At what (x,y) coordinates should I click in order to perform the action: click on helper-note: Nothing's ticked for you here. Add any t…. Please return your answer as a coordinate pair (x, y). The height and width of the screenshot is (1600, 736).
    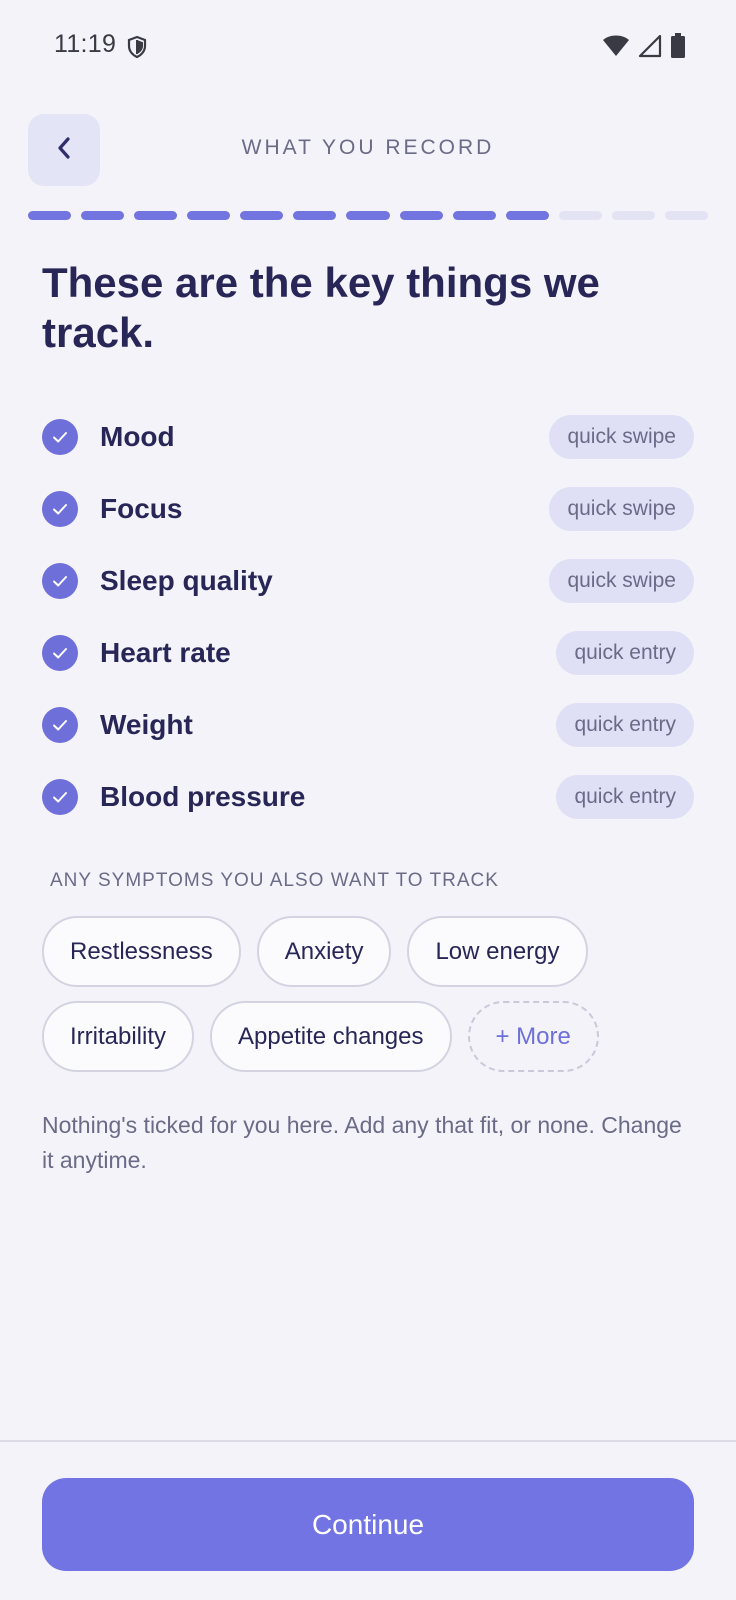
    Looking at the image, I should click on (362, 1142).